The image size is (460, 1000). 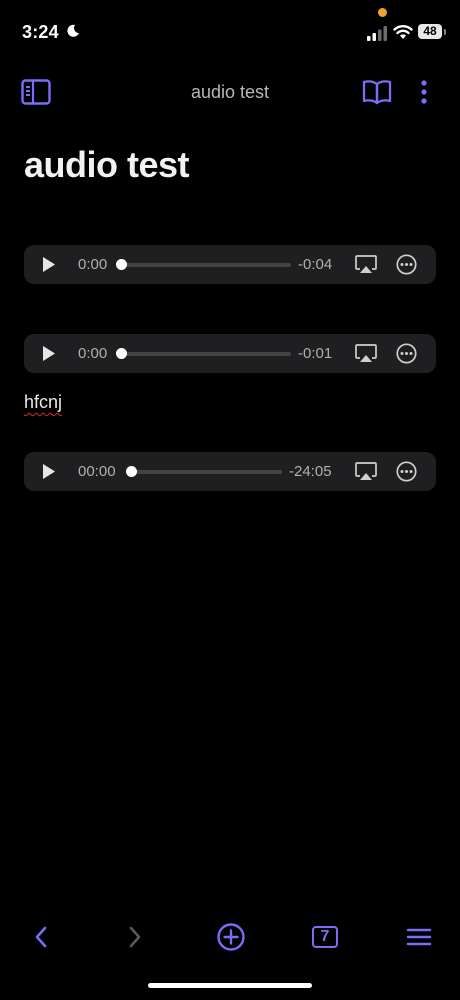 I want to click on reading-view-icon, so click(x=377, y=92).